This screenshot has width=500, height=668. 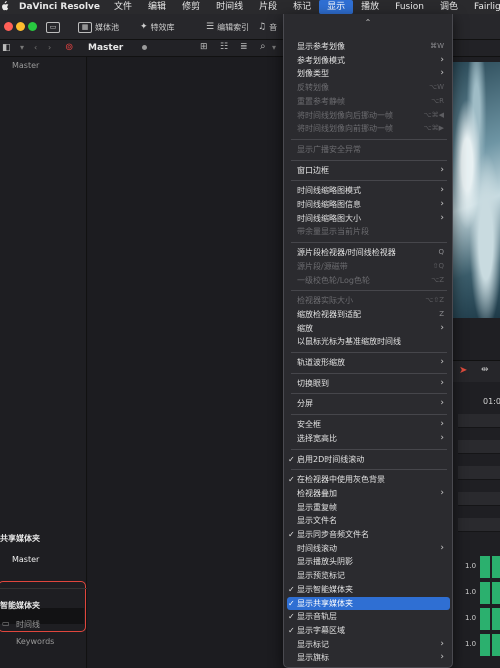 I want to click on menu-item: 显示预览标记, so click(x=368, y=575).